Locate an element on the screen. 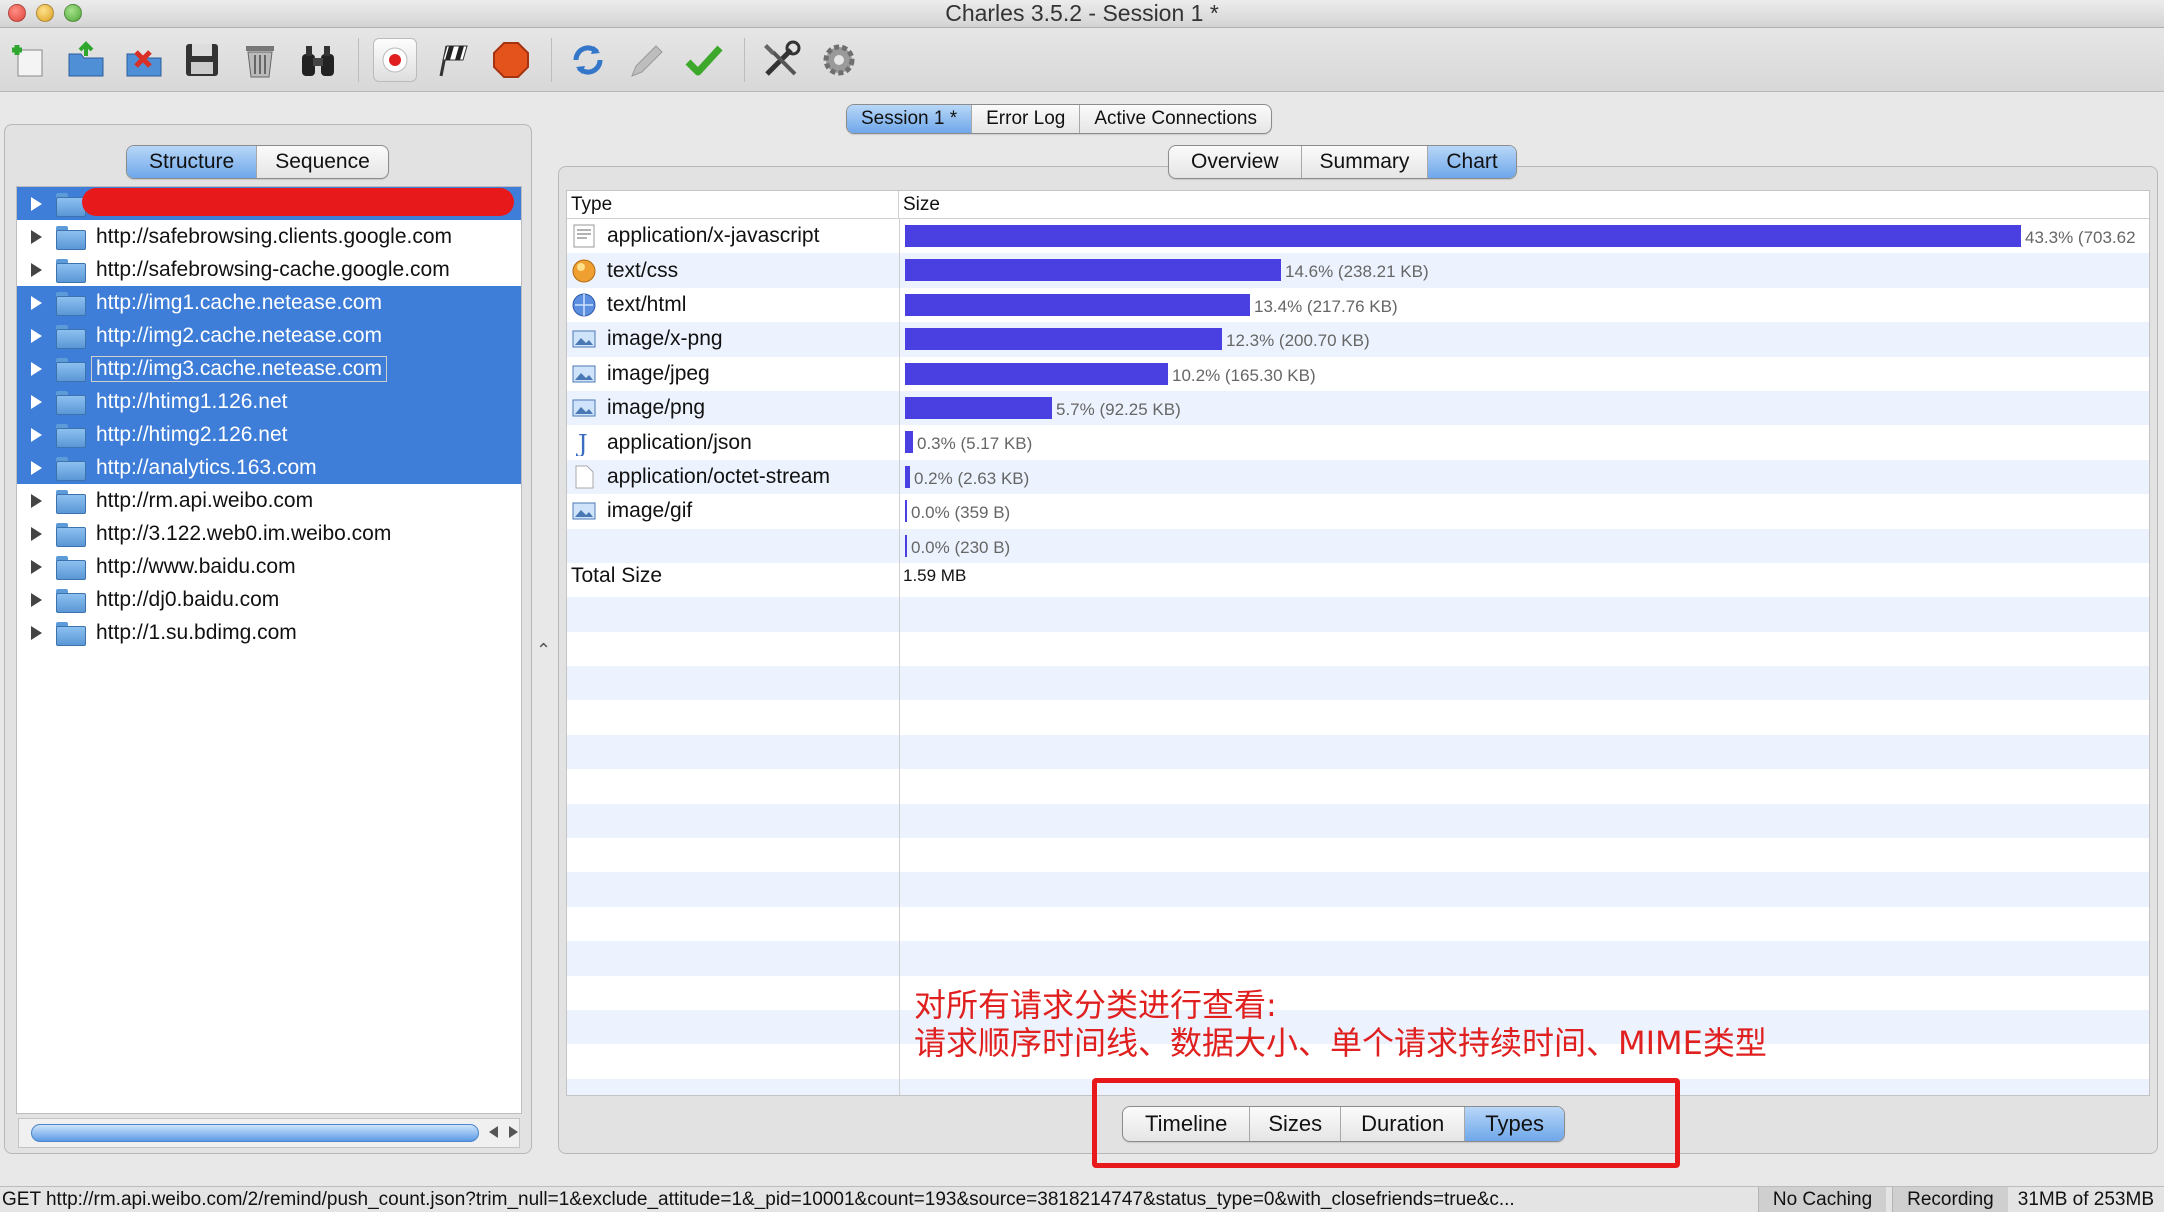  type-cell: text/html is located at coordinates (733, 305).